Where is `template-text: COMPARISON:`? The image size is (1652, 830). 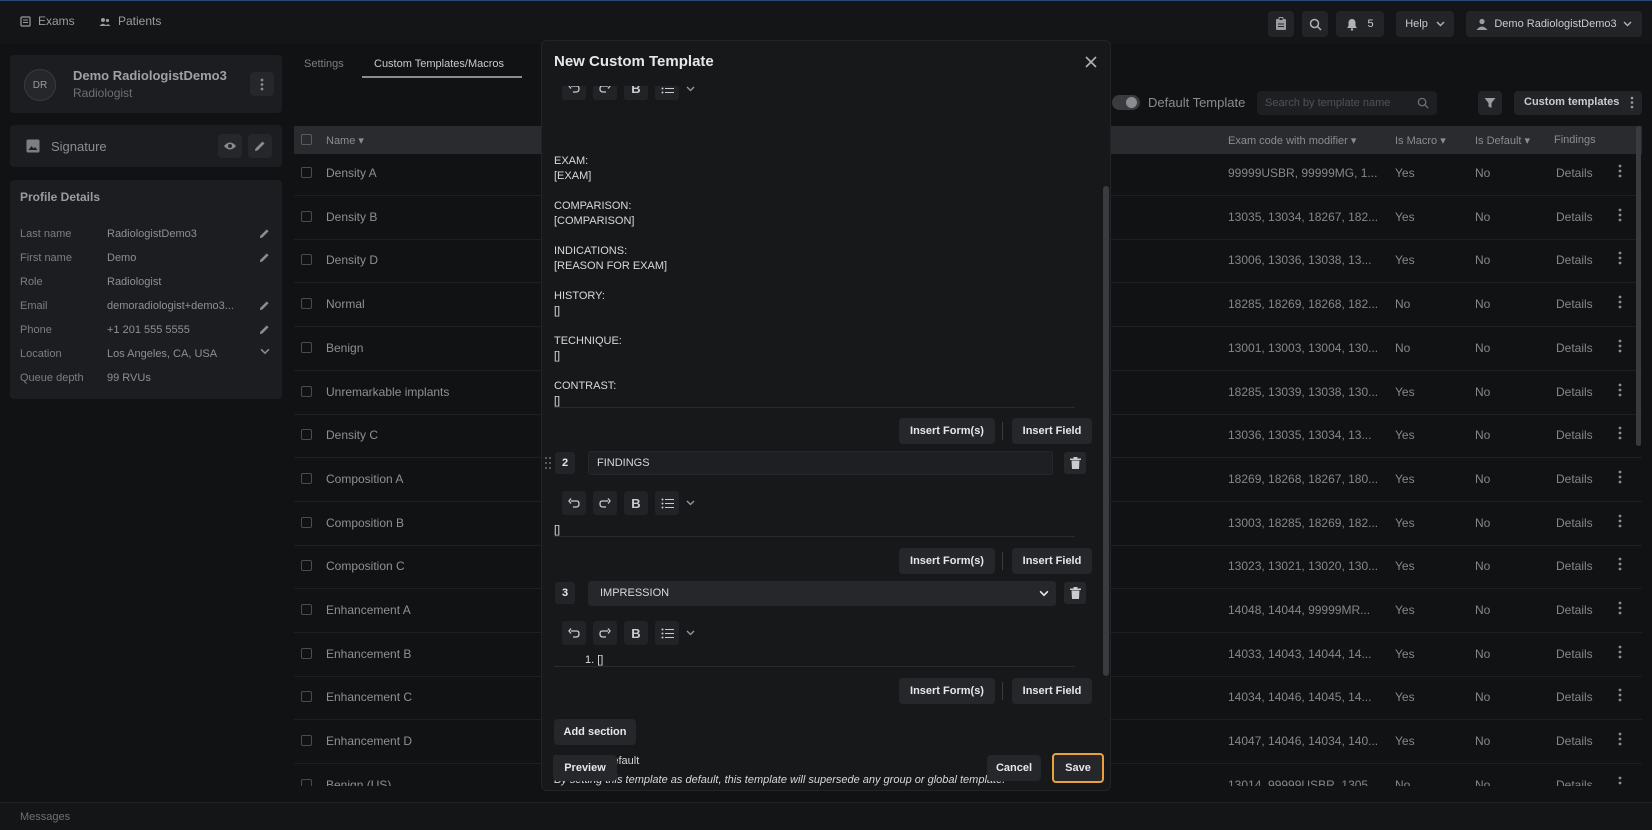 template-text: COMPARISON: is located at coordinates (593, 206).